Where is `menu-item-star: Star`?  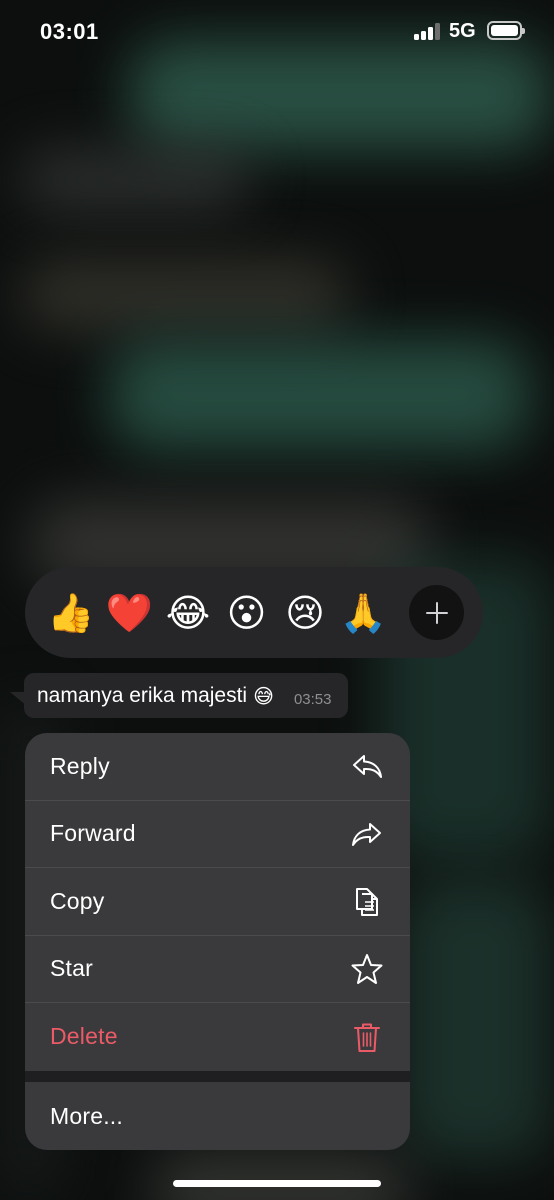 menu-item-star: Star is located at coordinates (217, 969).